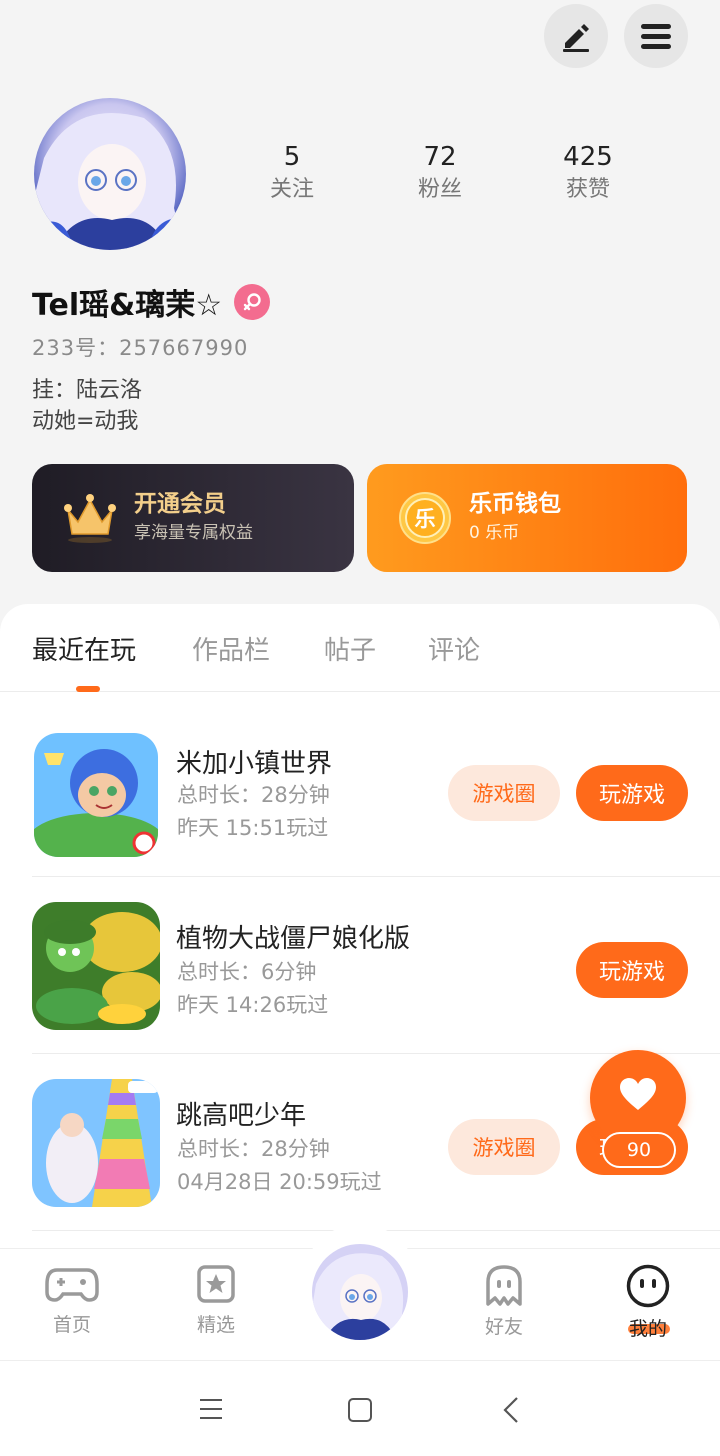  Describe the element at coordinates (439, 189) in the screenshot. I see `stat-label: 粉丝` at that location.